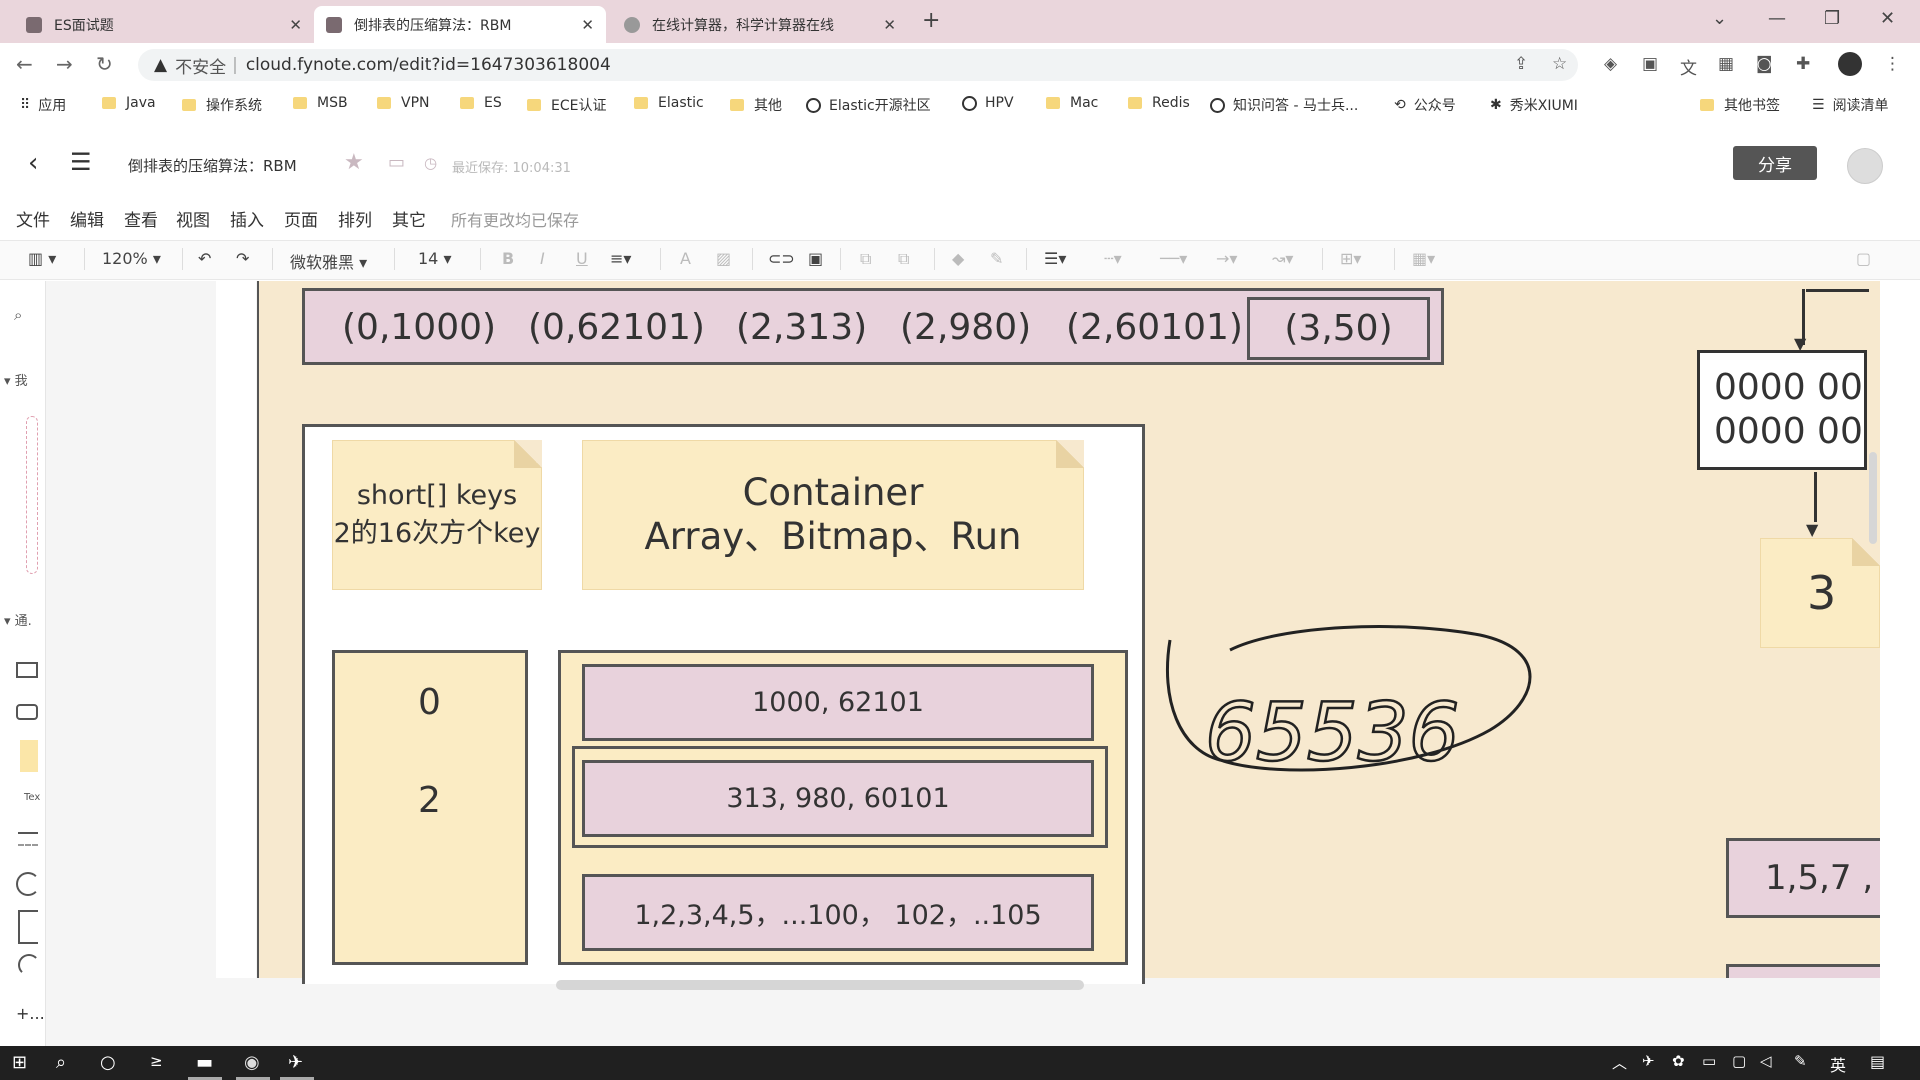 Image resolution: width=1920 pixels, height=1080 pixels. What do you see at coordinates (1423, 258) in the screenshot?
I see `table-icon: ▦▾` at bounding box center [1423, 258].